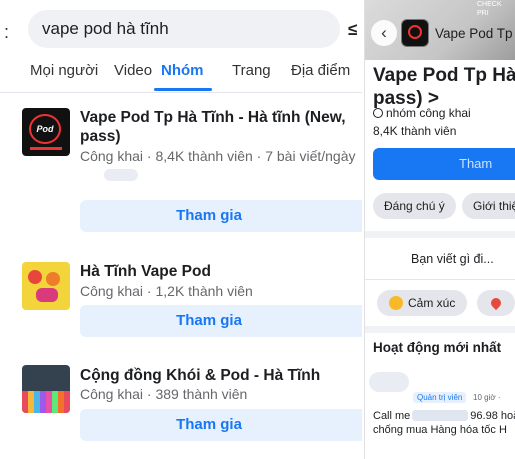 This screenshot has width=515, height=459. Describe the element at coordinates (422, 113) in the screenshot. I see `group-privacy: nhóm công khai` at that location.